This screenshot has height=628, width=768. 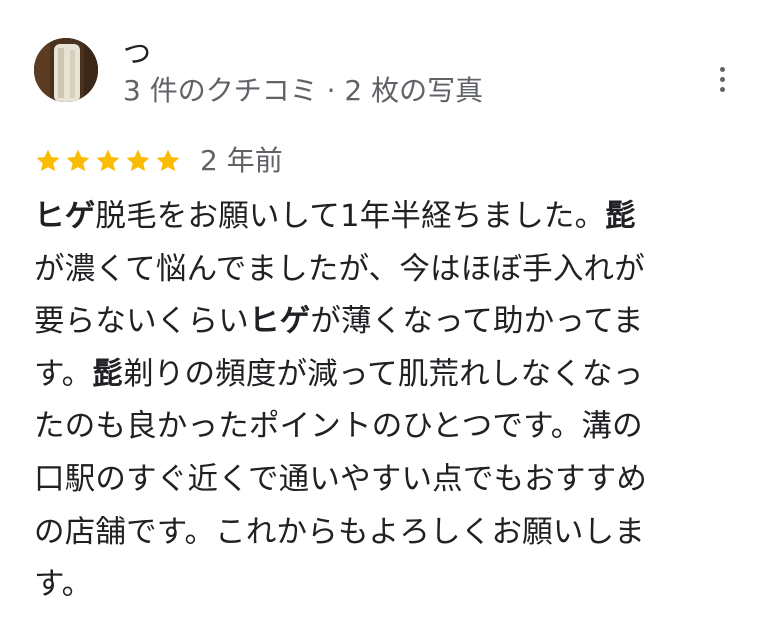 What do you see at coordinates (338, 427) in the screenshot?
I see `review-text-segment: たのも良かったポイントのひとつです。溝の` at bounding box center [338, 427].